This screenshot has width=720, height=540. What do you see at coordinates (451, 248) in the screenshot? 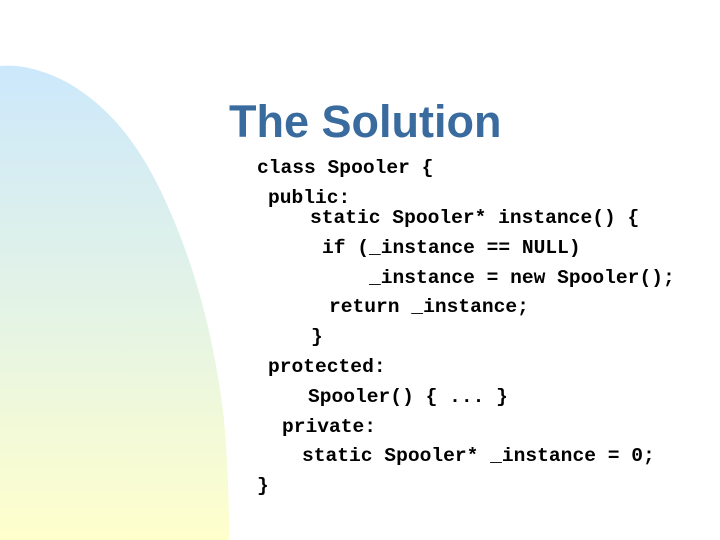
I see `code-line: if (_instance == NULL)` at bounding box center [451, 248].